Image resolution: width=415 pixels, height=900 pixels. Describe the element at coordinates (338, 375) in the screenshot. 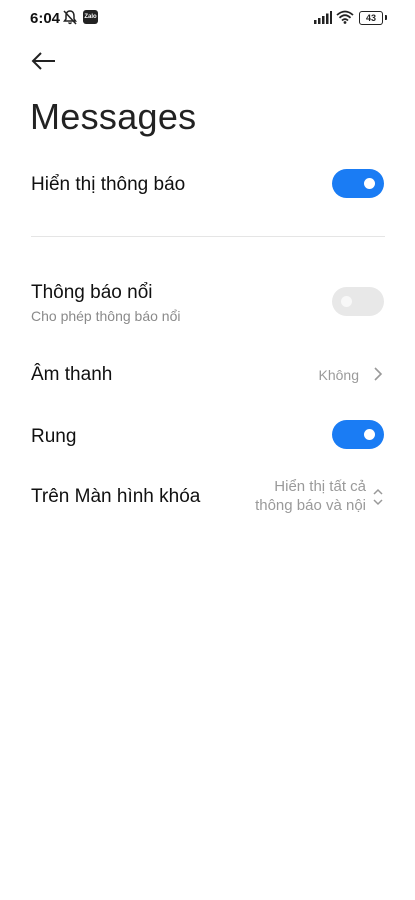

I see `sound-value: Không` at that location.